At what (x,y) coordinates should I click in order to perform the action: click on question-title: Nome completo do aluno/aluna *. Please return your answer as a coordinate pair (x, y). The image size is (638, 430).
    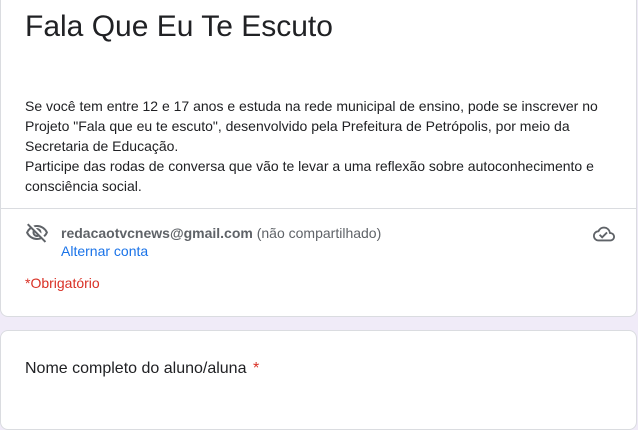
    Looking at the image, I should click on (142, 369).